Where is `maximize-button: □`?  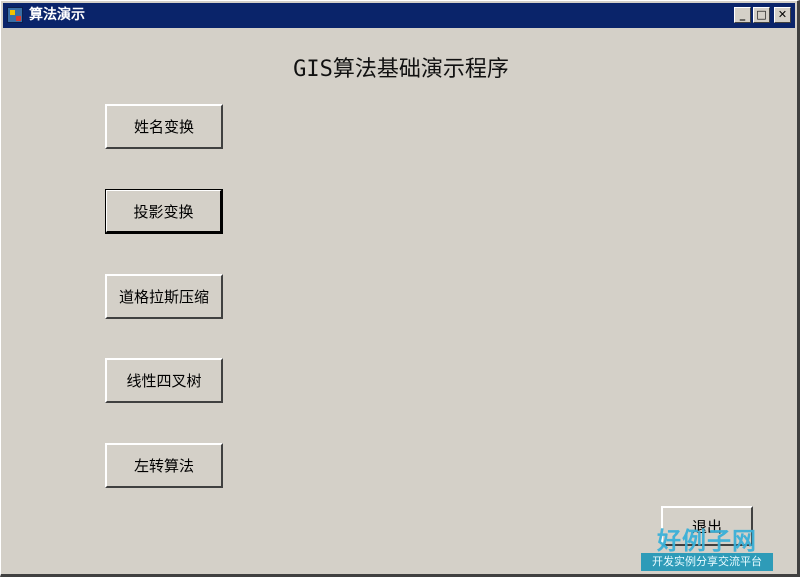 maximize-button: □ is located at coordinates (761, 15).